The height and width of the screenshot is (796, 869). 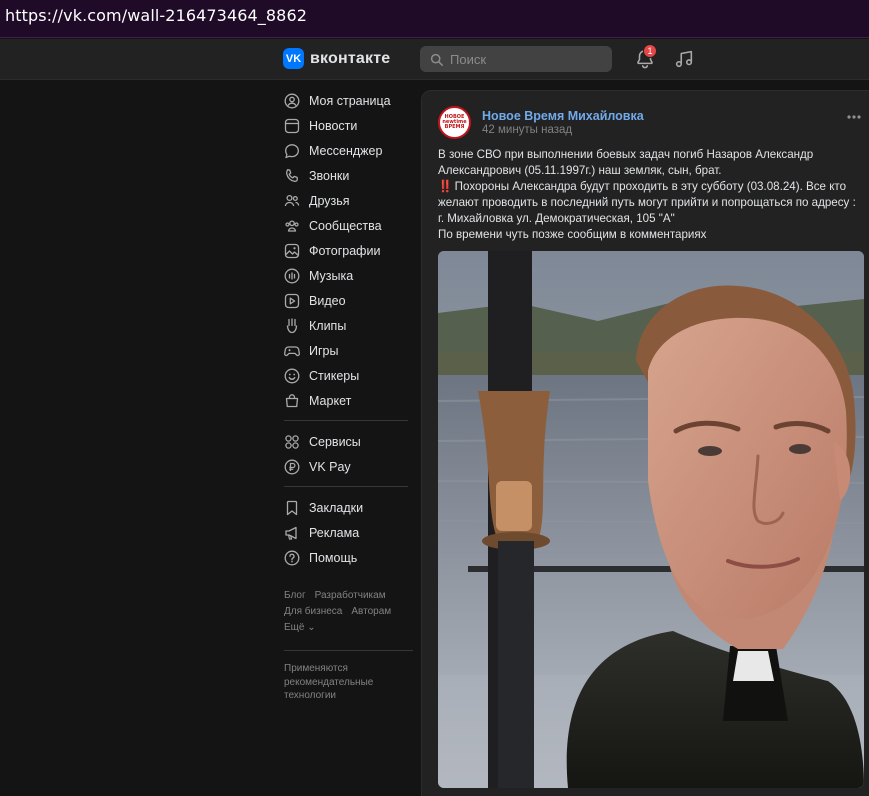 What do you see at coordinates (293, 58) in the screenshot?
I see `vk-logo-icon: VK` at bounding box center [293, 58].